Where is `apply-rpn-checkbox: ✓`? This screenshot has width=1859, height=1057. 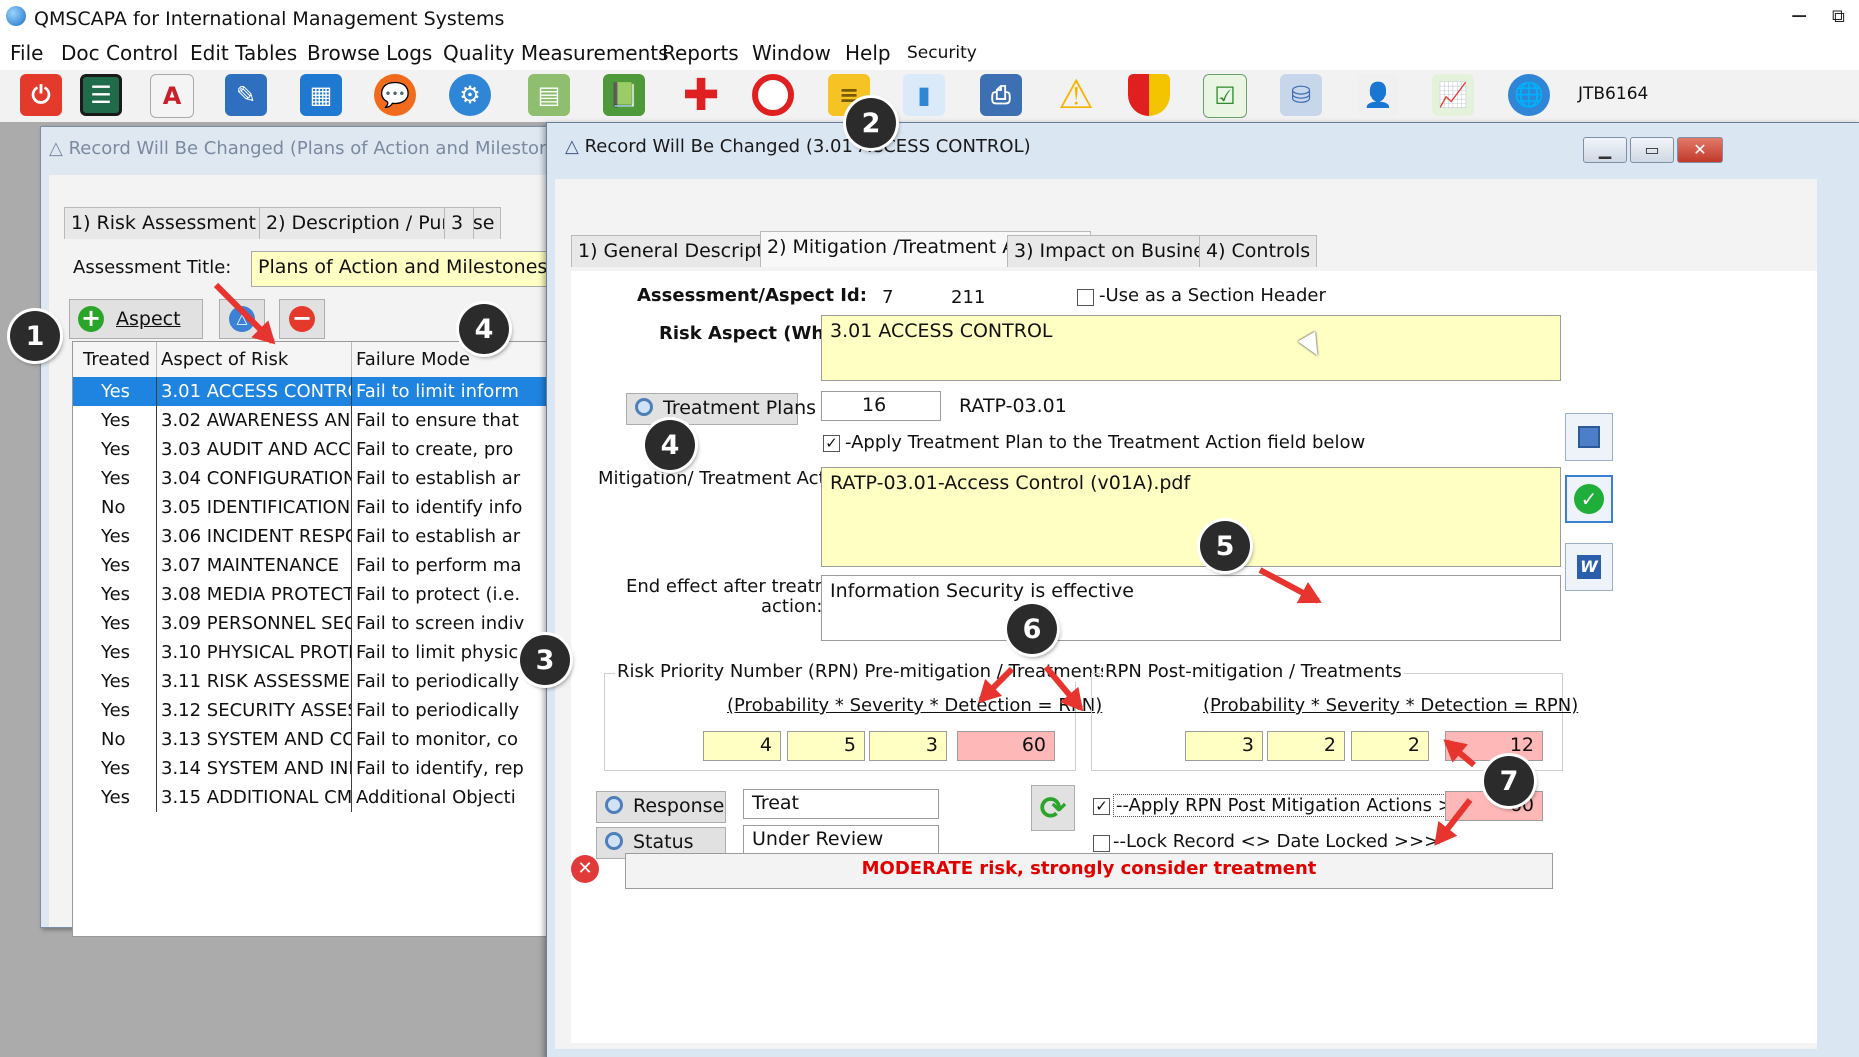 apply-rpn-checkbox: ✓ is located at coordinates (1101, 806).